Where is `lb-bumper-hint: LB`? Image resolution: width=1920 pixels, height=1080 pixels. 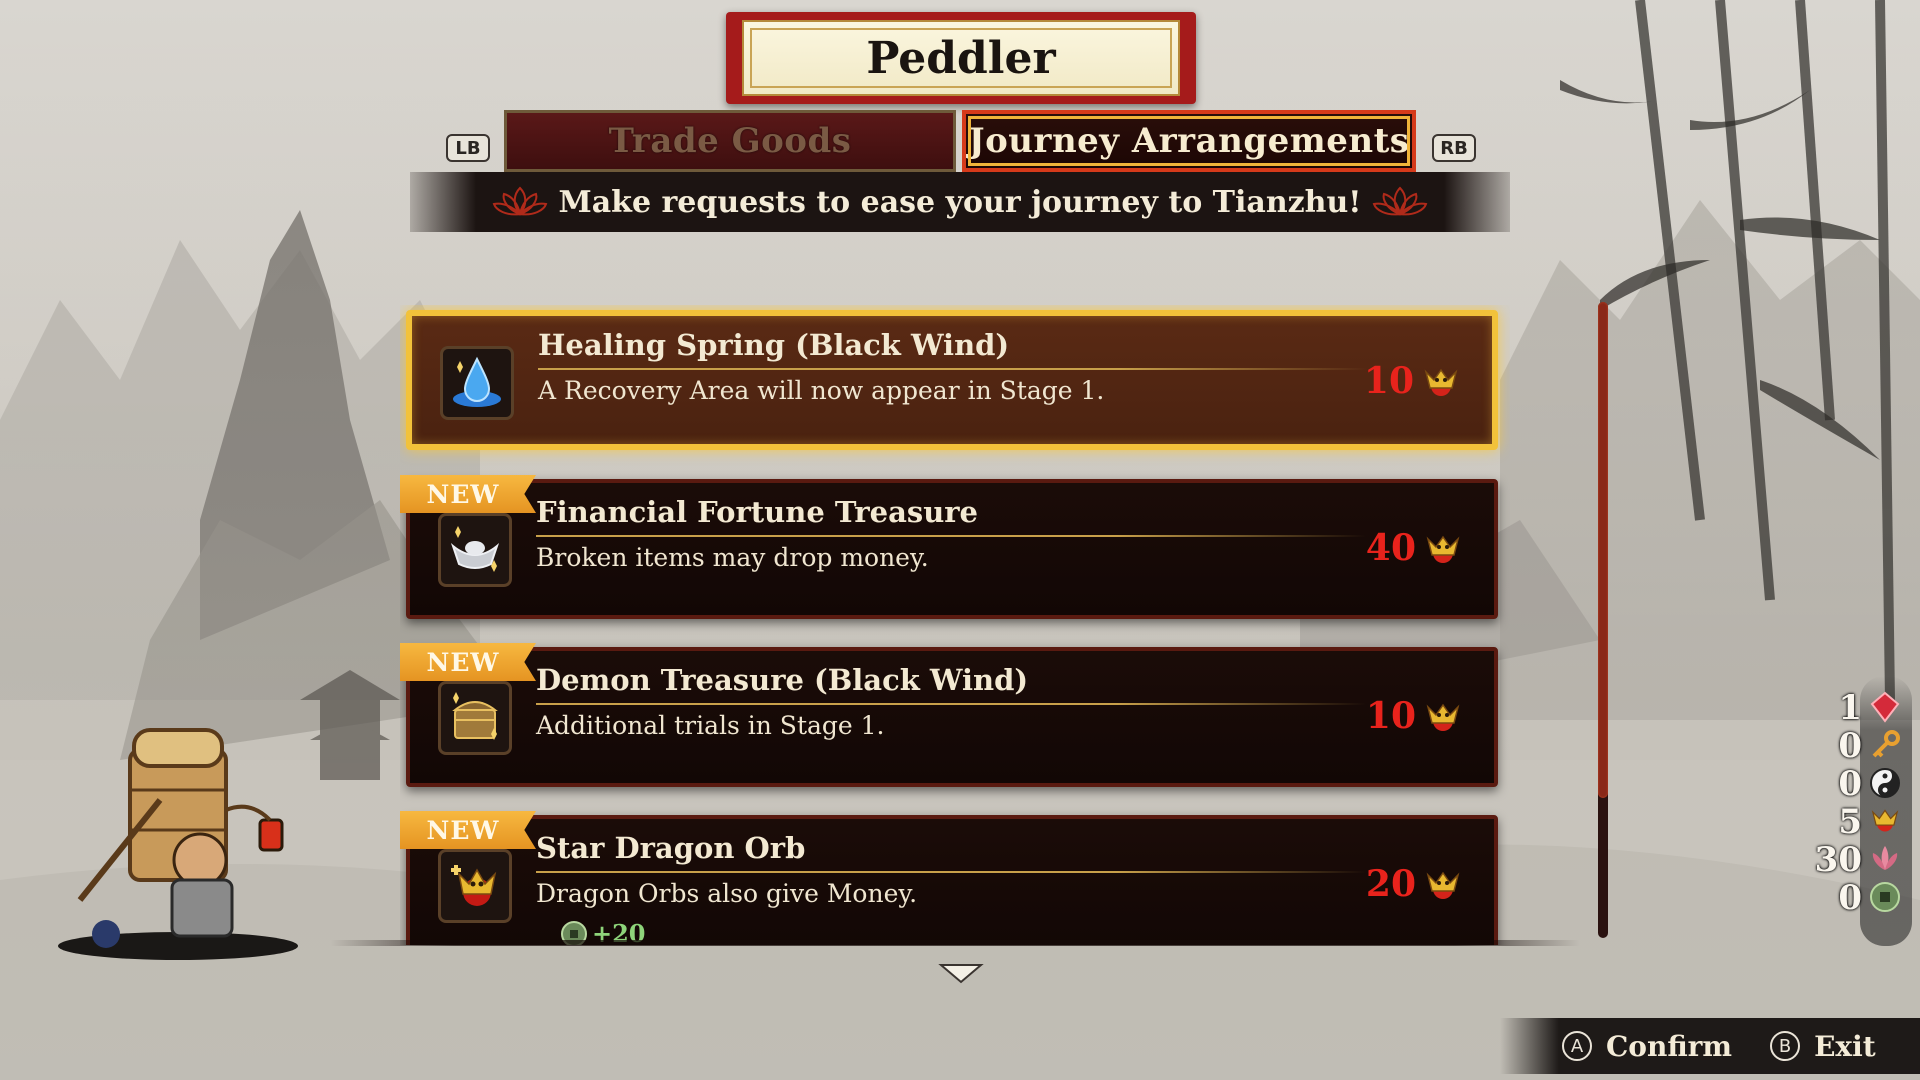 lb-bumper-hint: LB is located at coordinates (468, 148).